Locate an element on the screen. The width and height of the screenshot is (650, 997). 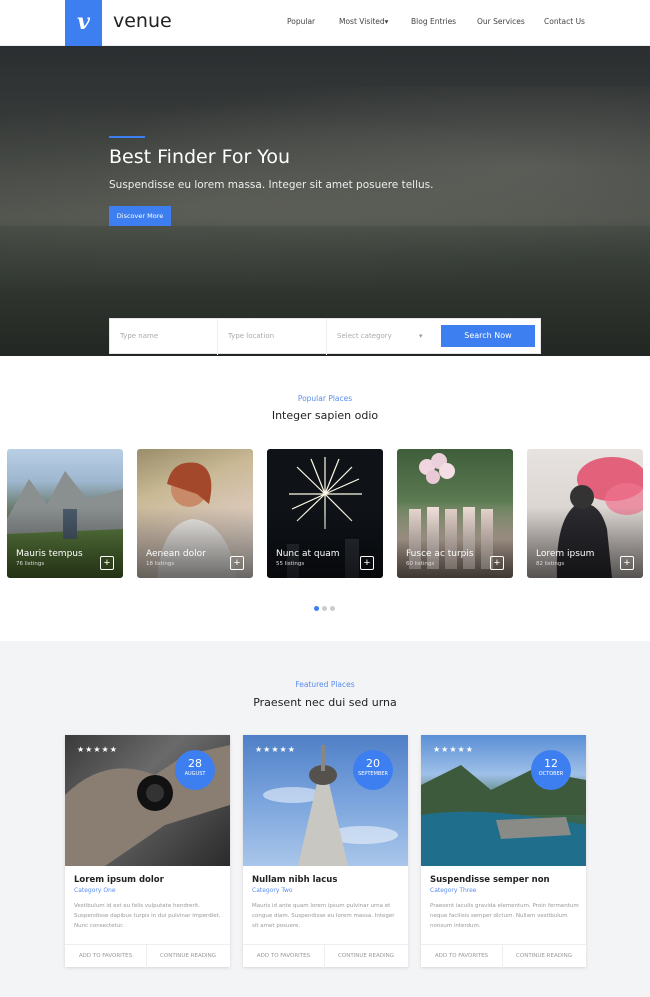
date-day: 12 is located at coordinates (551, 763).